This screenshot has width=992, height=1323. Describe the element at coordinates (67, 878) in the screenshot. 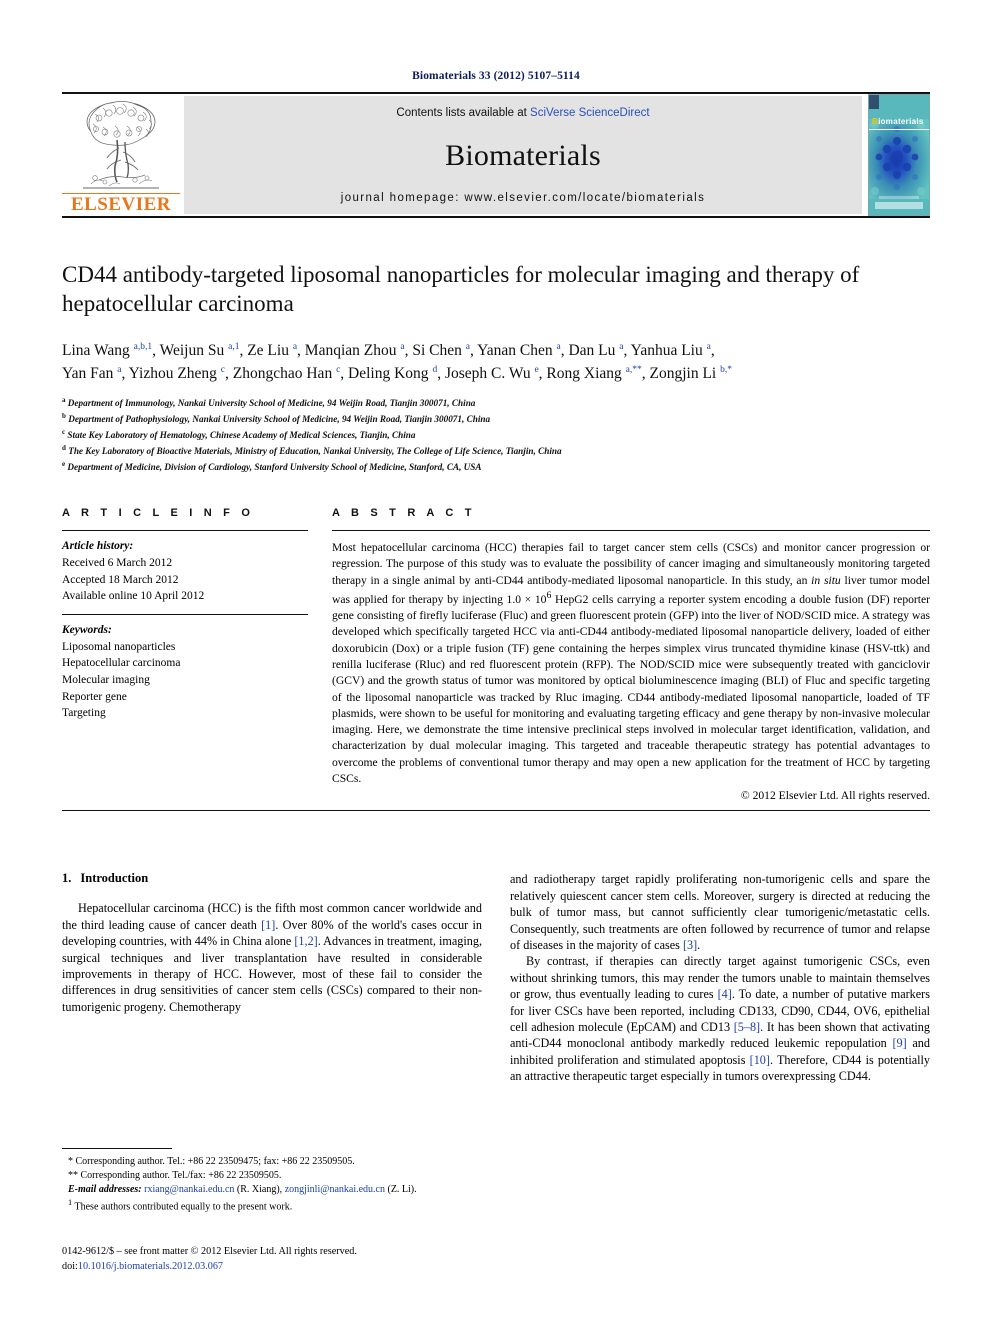

I see `section-number: 1.` at that location.